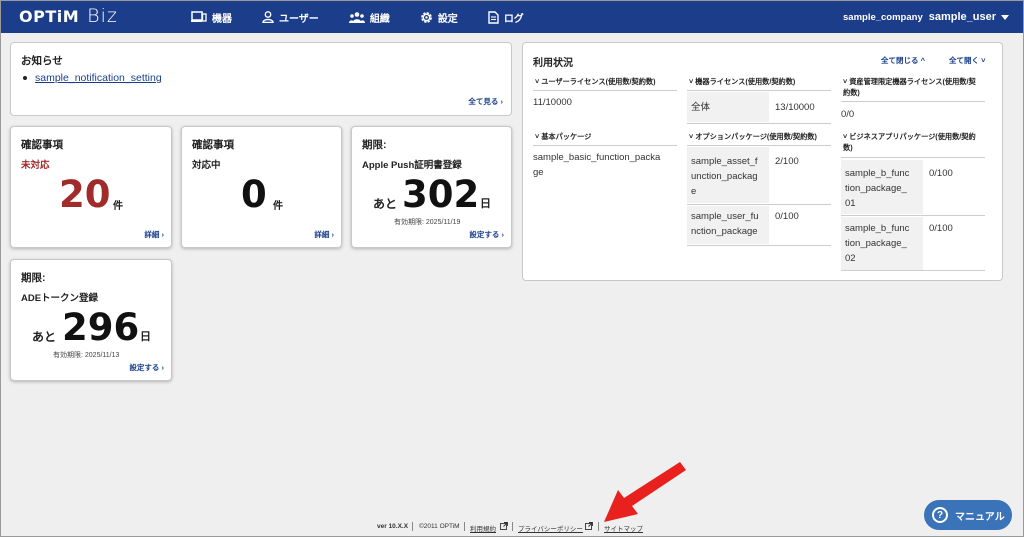 This screenshot has height=537, width=1024. I want to click on device-license-value: 13/10000, so click(795, 107).